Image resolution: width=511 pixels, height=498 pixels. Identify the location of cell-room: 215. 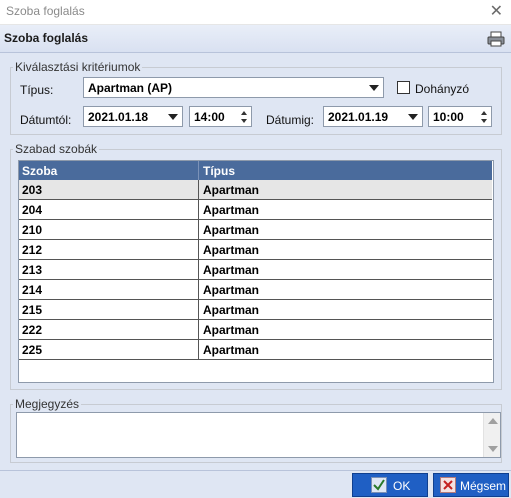
(109, 309).